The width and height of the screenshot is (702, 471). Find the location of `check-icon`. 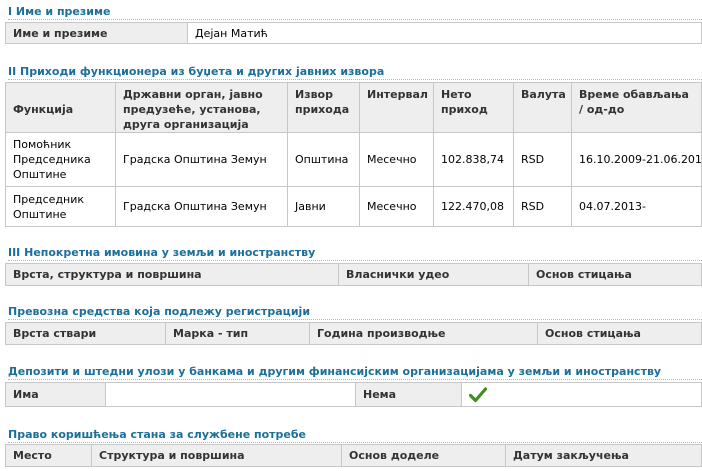

check-icon is located at coordinates (581, 394).